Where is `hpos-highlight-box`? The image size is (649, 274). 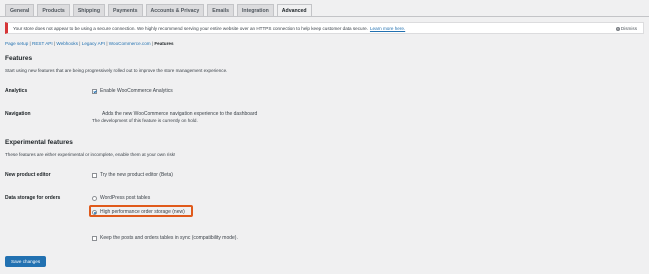
hpos-highlight-box is located at coordinates (141, 211).